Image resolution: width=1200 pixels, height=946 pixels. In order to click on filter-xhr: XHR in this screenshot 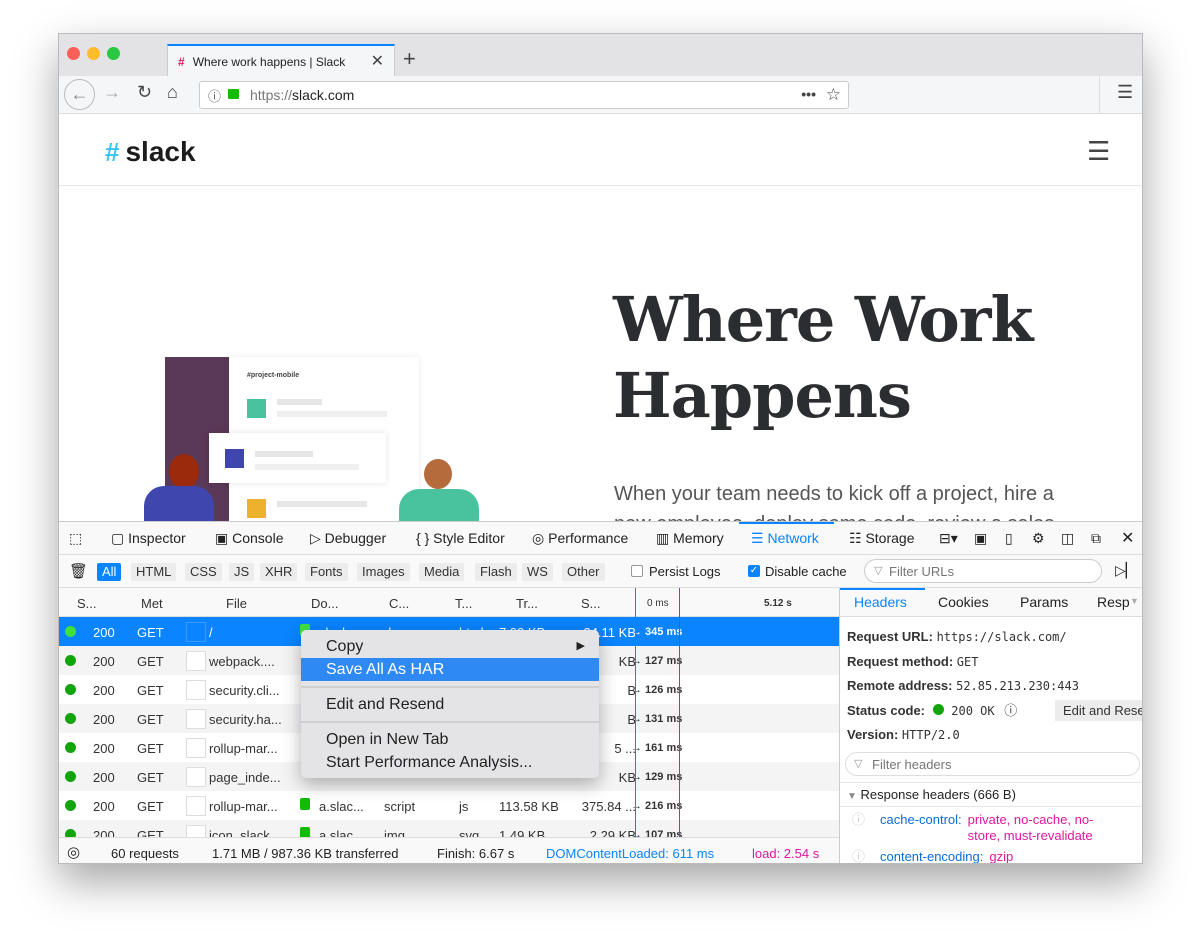, I will do `click(279, 572)`.